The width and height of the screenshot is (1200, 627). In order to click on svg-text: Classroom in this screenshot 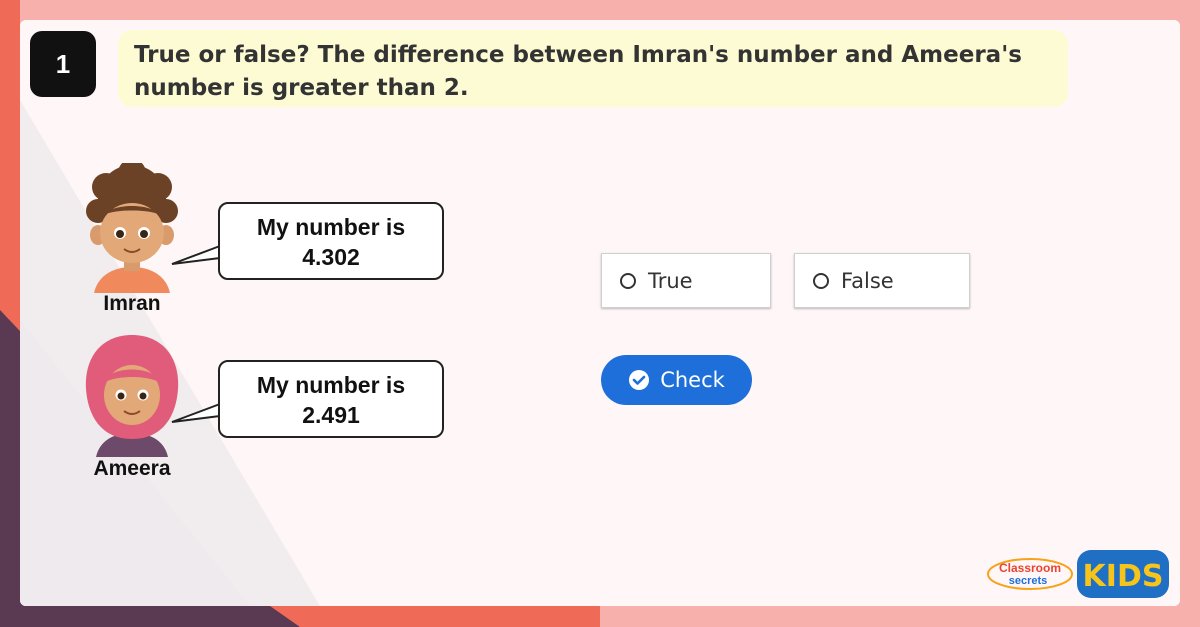, I will do `click(1030, 568)`.